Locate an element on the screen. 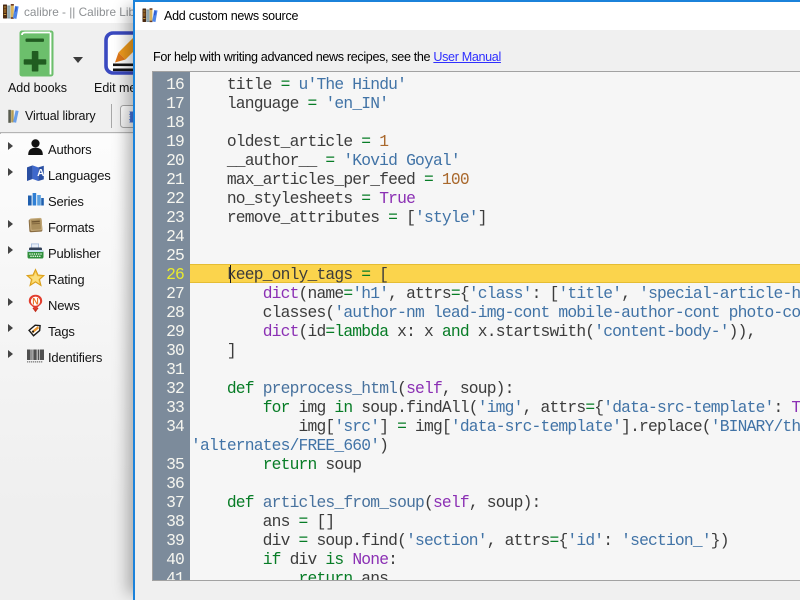 The width and height of the screenshot is (800, 600). svg-text: N is located at coordinates (35, 301).